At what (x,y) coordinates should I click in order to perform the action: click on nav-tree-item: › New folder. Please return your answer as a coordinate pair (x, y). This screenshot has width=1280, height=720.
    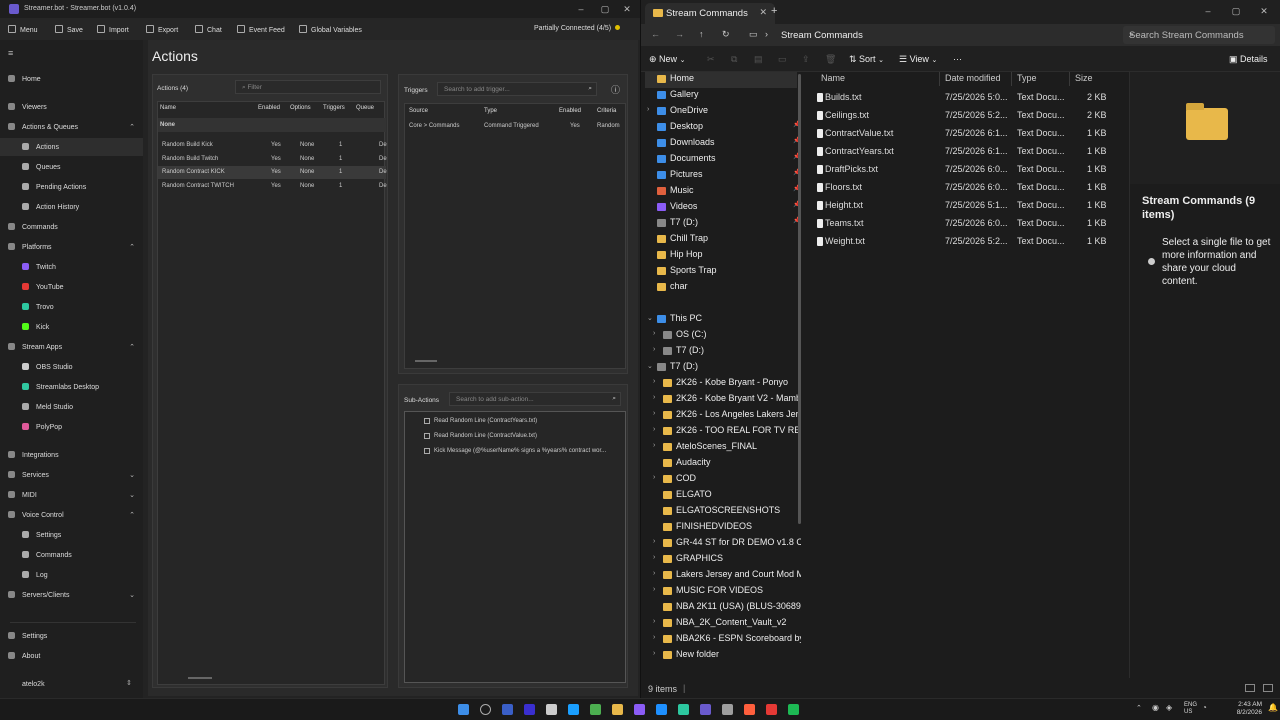
    Looking at the image, I should click on (721, 656).